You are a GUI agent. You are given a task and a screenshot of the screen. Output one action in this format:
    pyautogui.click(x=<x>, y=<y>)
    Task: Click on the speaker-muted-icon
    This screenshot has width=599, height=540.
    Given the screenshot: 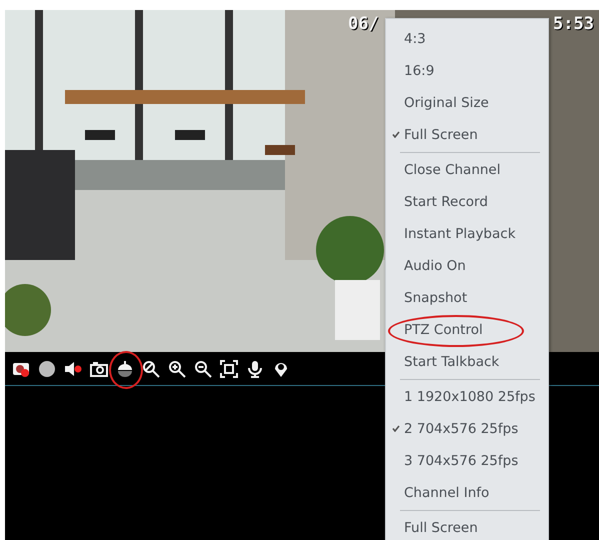 What is the action you would take?
    pyautogui.click(x=73, y=369)
    